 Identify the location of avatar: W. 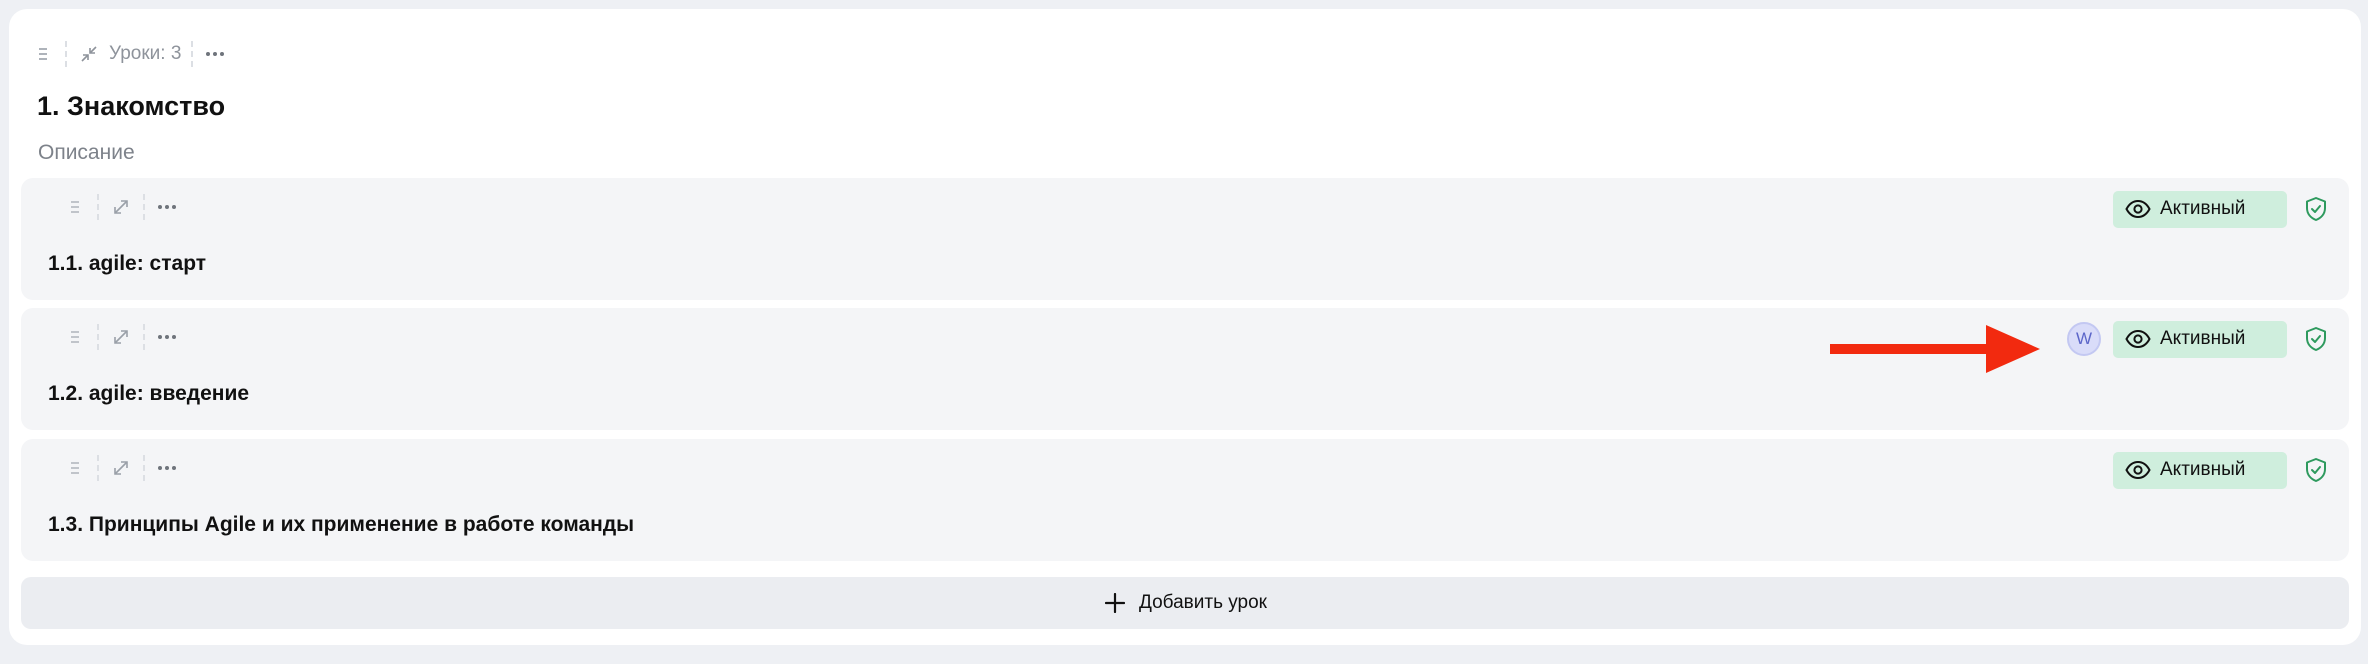
(2084, 339).